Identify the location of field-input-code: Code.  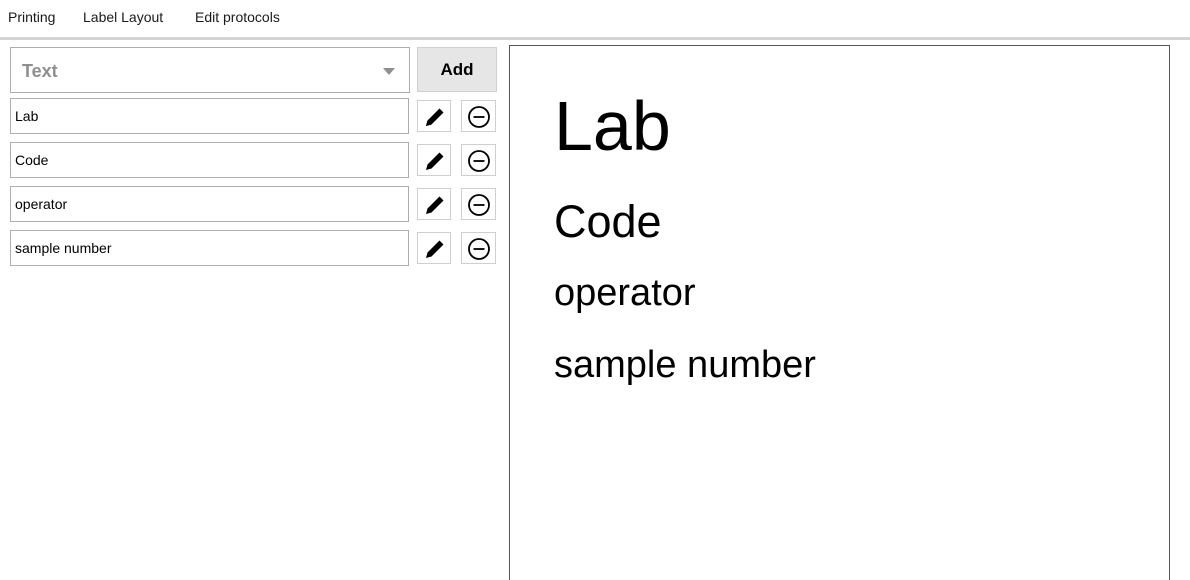
(209, 160).